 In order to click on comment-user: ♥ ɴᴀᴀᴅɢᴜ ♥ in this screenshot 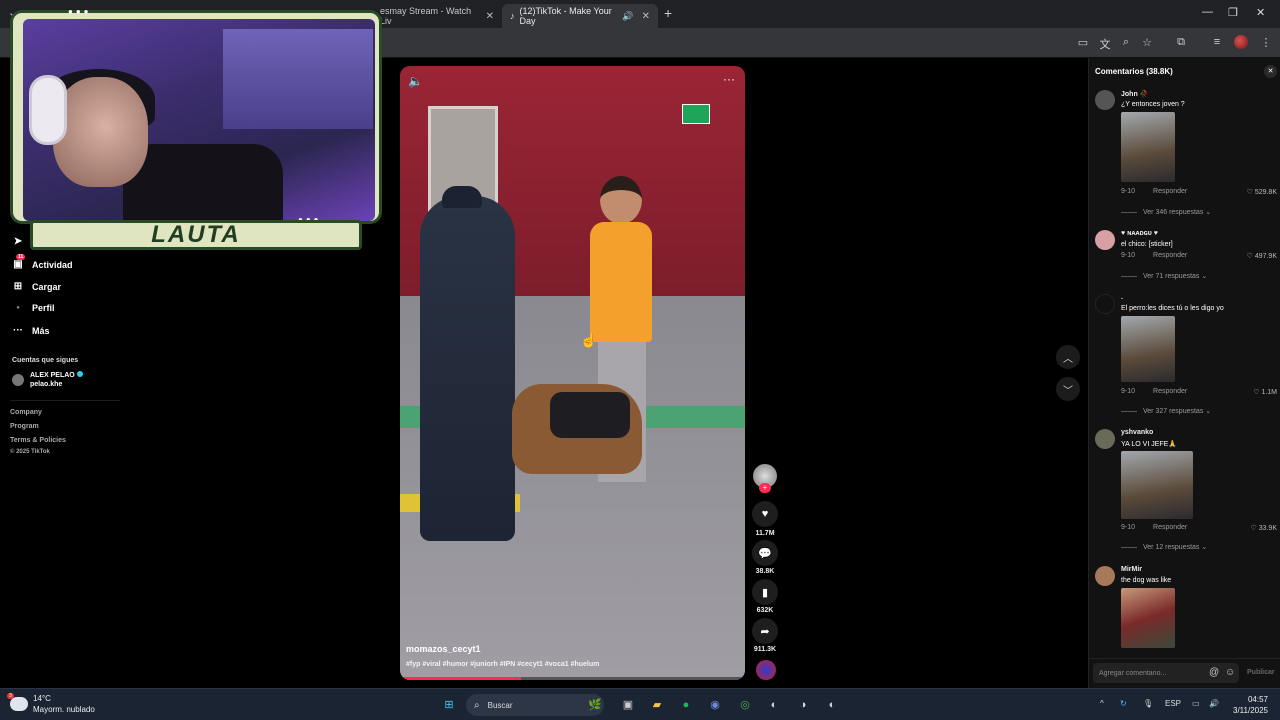, I will do `click(1139, 233)`.